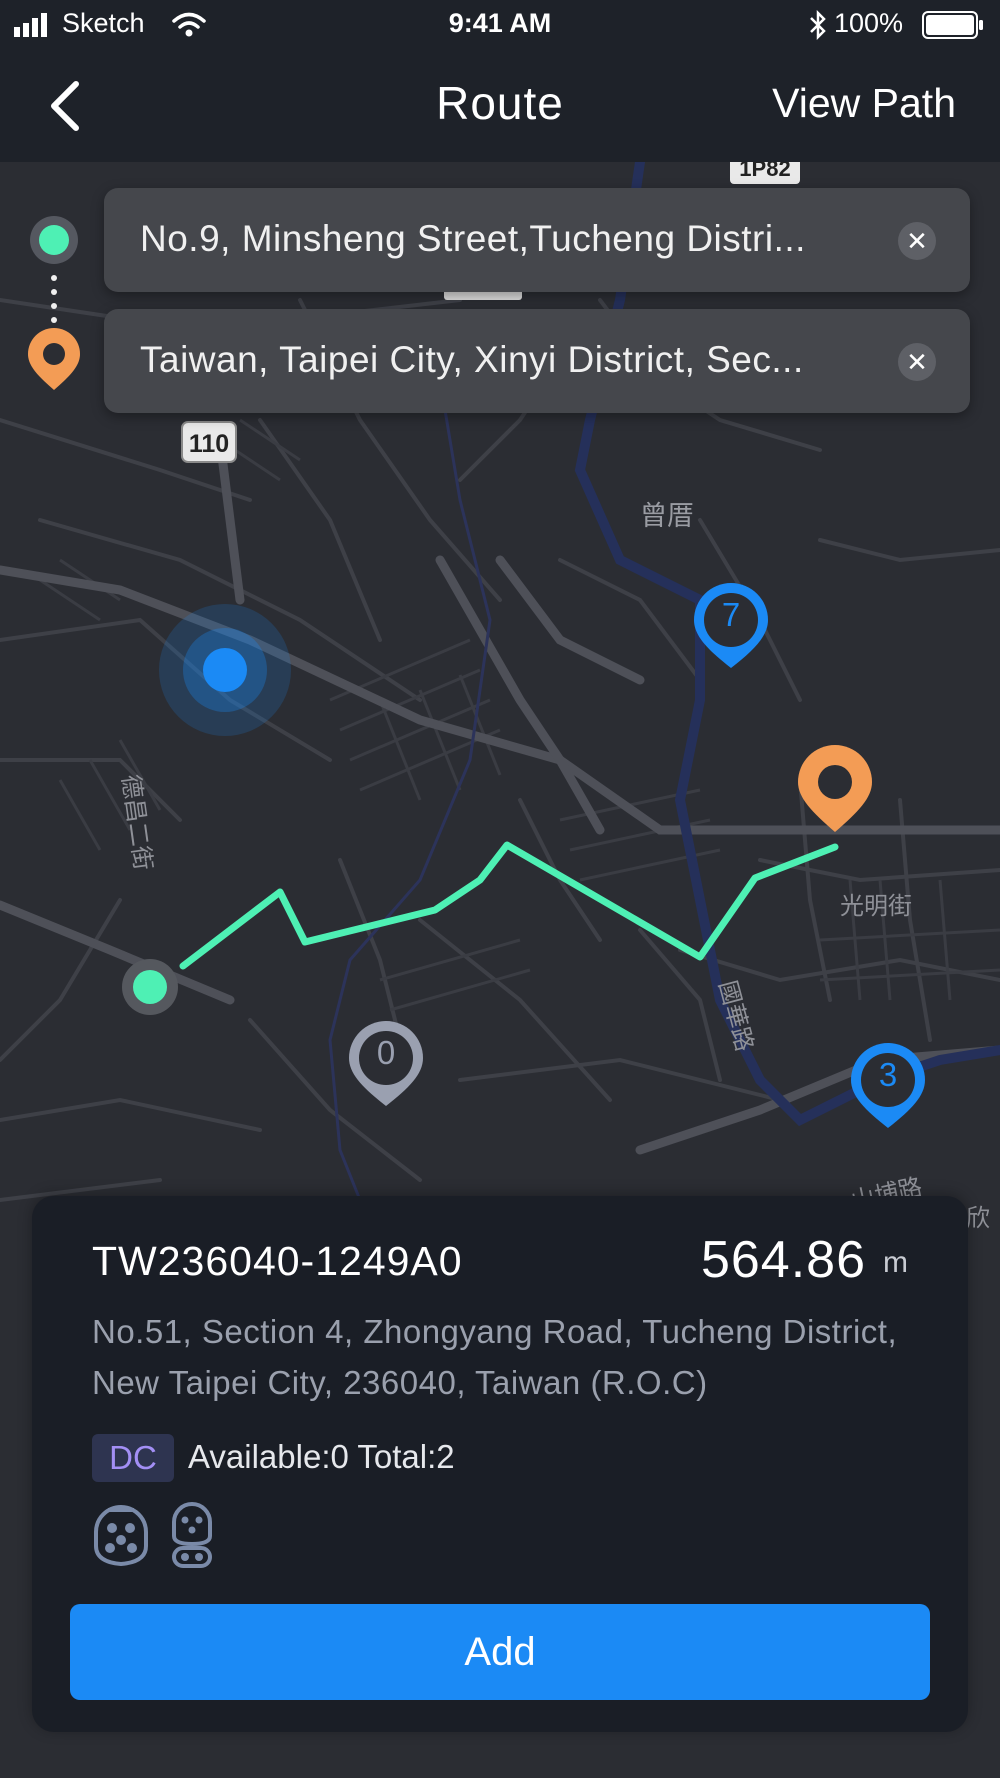  Describe the element at coordinates (121, 1536) in the screenshot. I see `type2-connector-icon` at that location.